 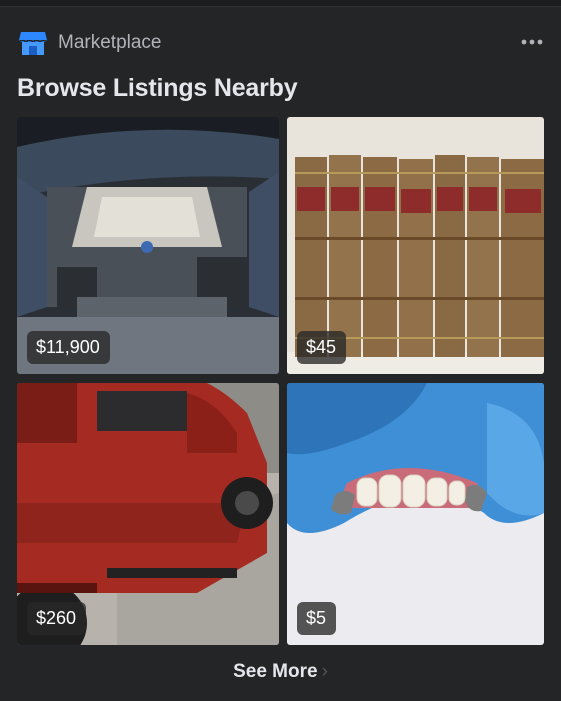 I want to click on see-more-button: See More ›, so click(x=280, y=672).